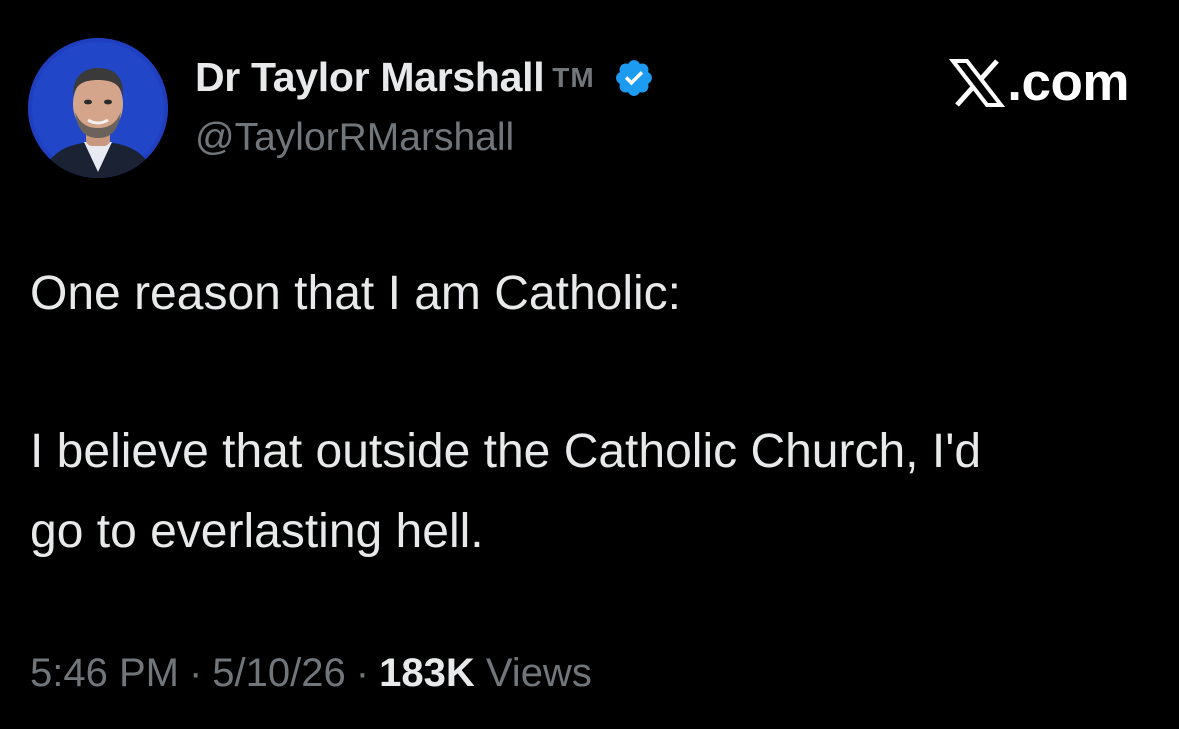  What do you see at coordinates (278, 673) in the screenshot?
I see `tweet-date: 5/10/26` at bounding box center [278, 673].